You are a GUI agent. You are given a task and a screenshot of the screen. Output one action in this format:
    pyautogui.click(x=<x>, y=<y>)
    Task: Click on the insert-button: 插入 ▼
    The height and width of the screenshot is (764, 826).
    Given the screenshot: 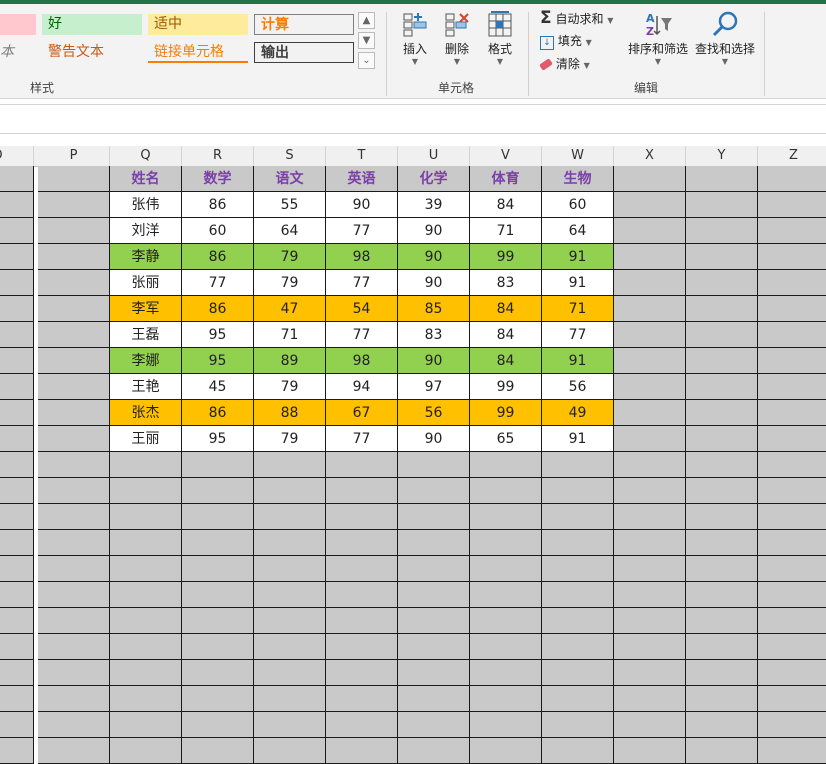 What is the action you would take?
    pyautogui.click(x=415, y=38)
    